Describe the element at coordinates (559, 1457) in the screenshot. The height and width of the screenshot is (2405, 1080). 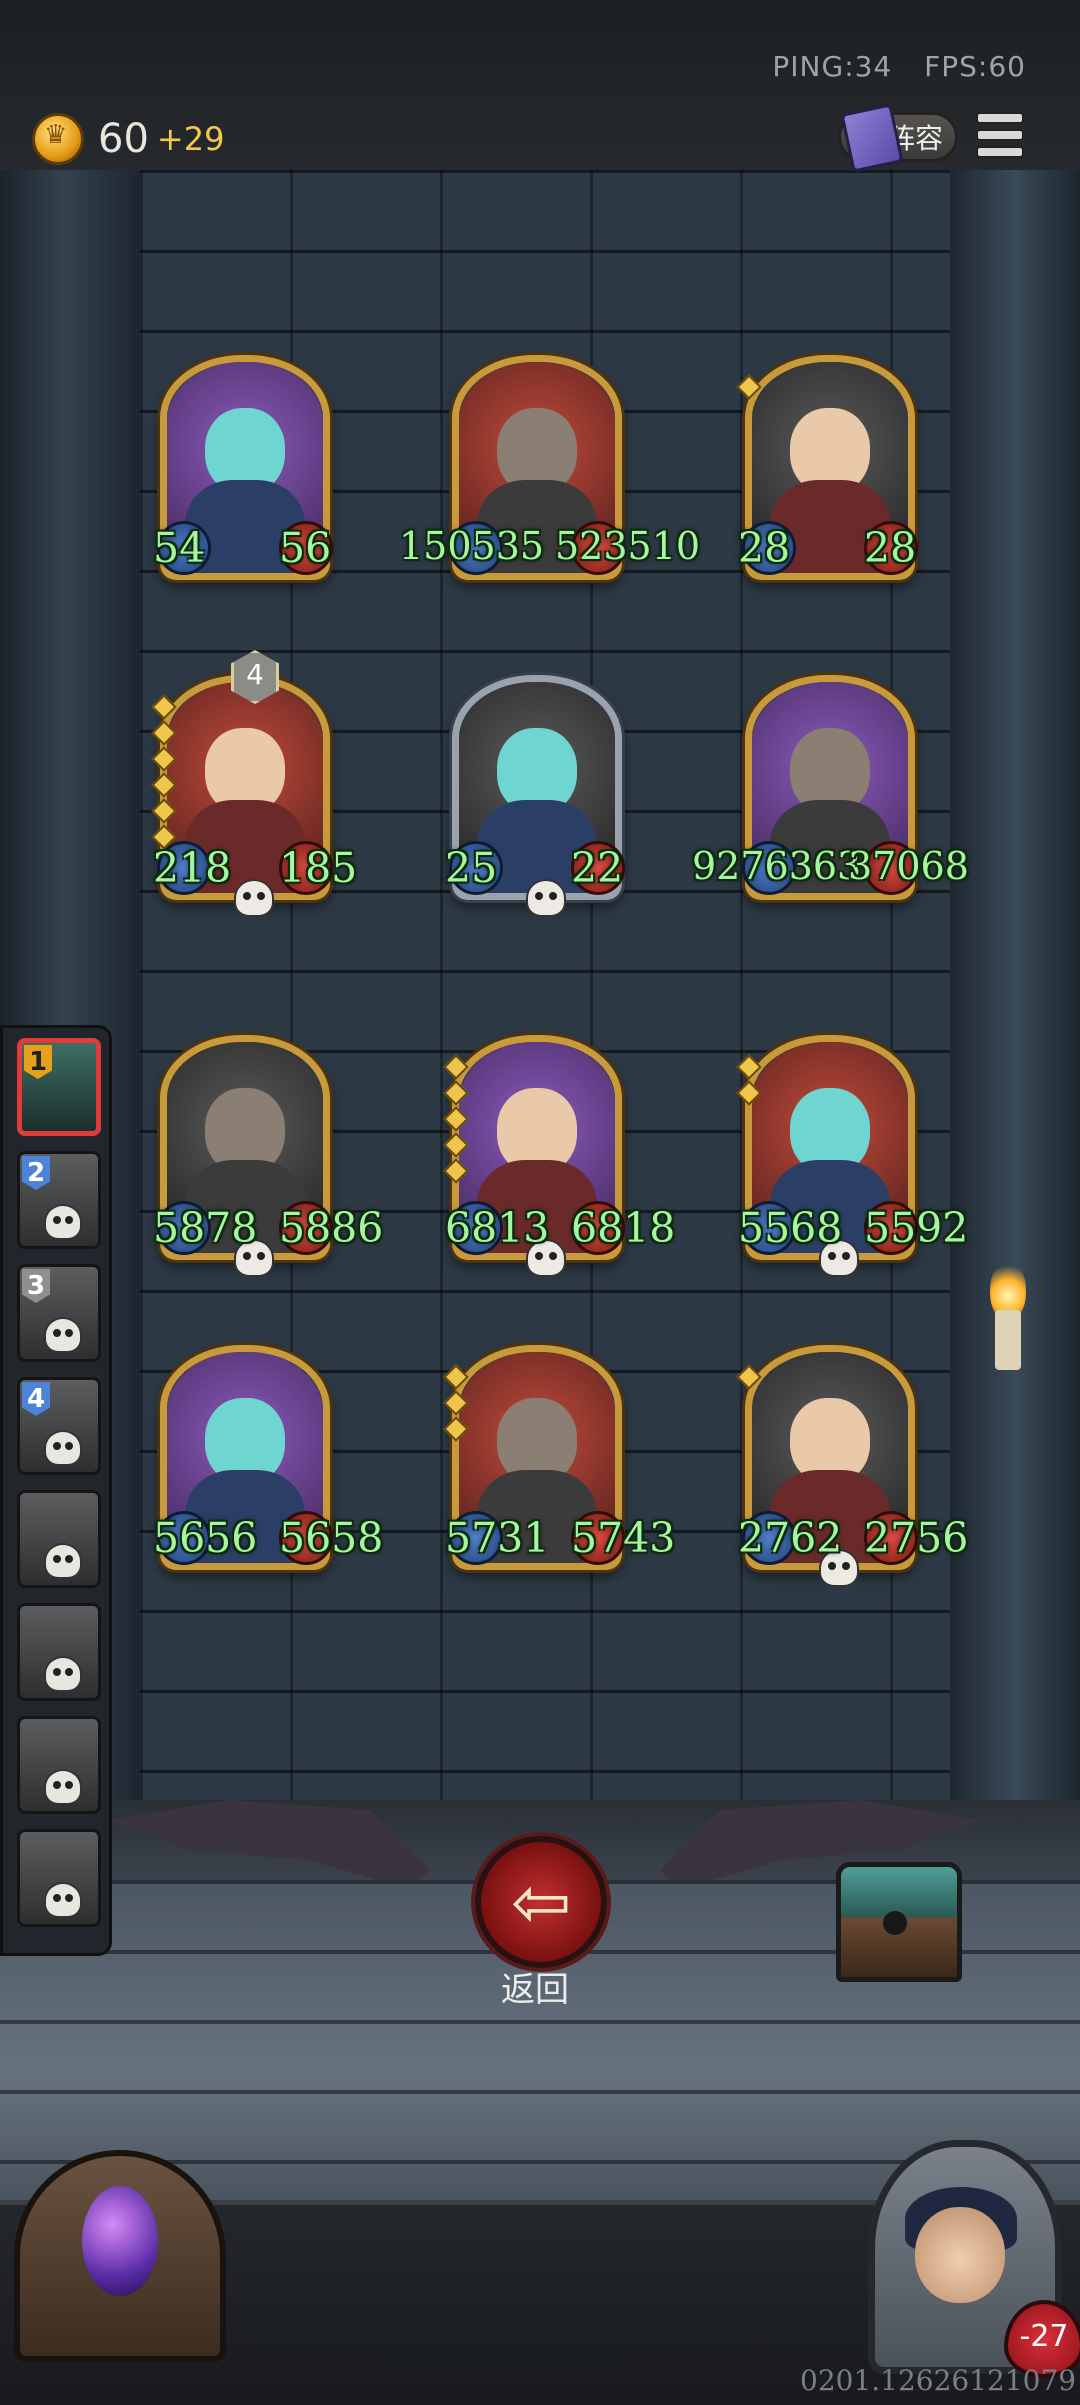
I see `enemy-minion-card: 5731 5743` at that location.